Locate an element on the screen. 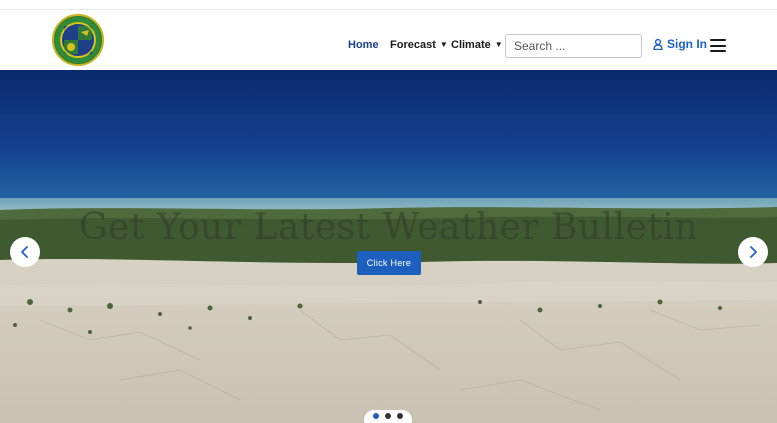 This screenshot has height=423, width=777. carousel-indicators is located at coordinates (388, 416).